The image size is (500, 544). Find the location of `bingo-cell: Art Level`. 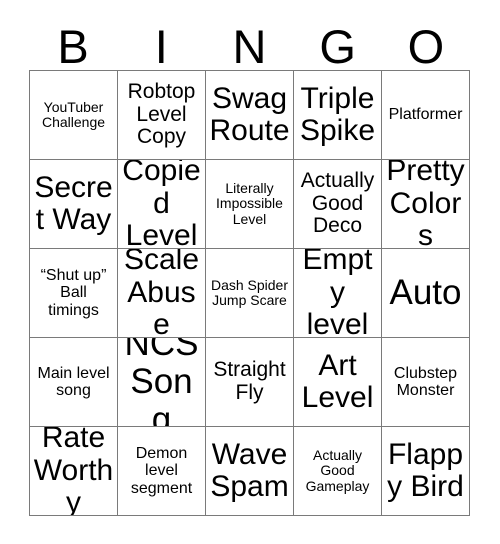

bingo-cell: Art Level is located at coordinates (338, 382).